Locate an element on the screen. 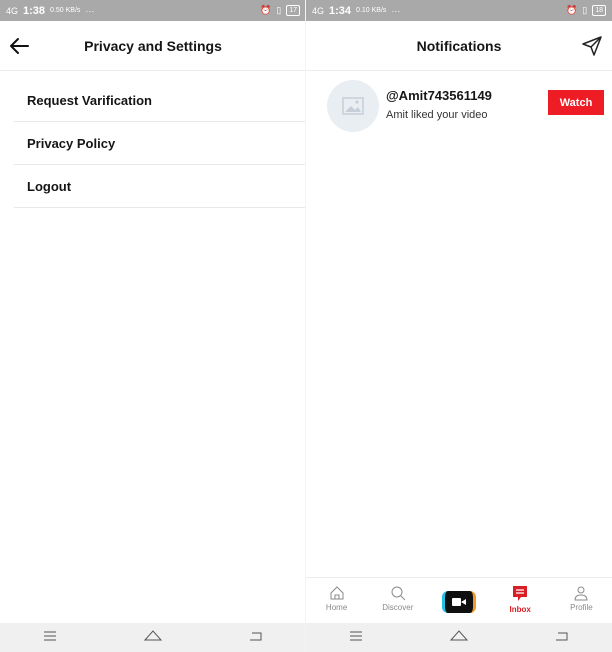 This screenshot has width=612, height=652. send-icon is located at coordinates (592, 46).